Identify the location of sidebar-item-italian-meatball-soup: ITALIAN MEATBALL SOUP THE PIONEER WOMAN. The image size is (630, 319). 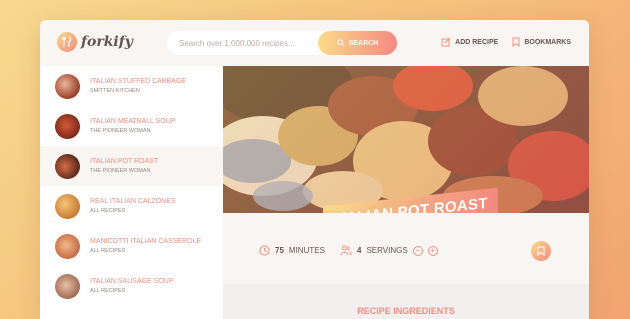
(131, 126).